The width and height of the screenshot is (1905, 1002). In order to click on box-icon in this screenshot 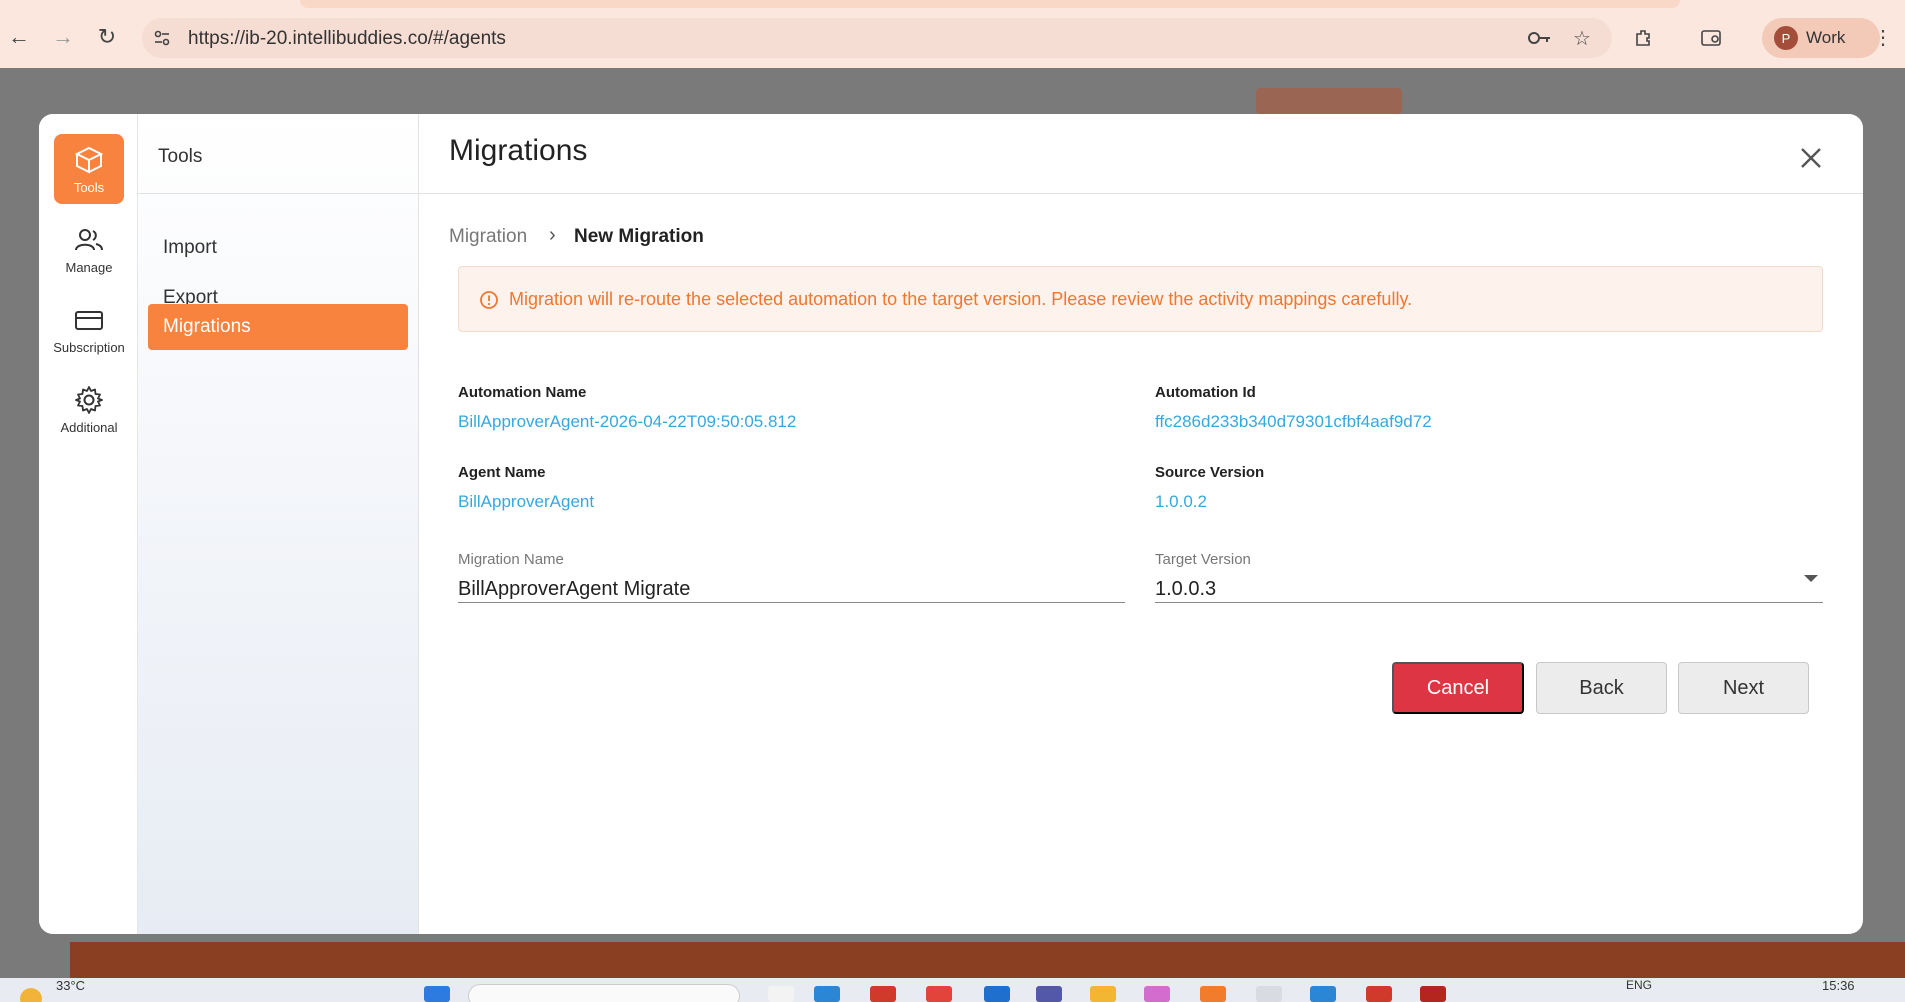, I will do `click(89, 160)`.